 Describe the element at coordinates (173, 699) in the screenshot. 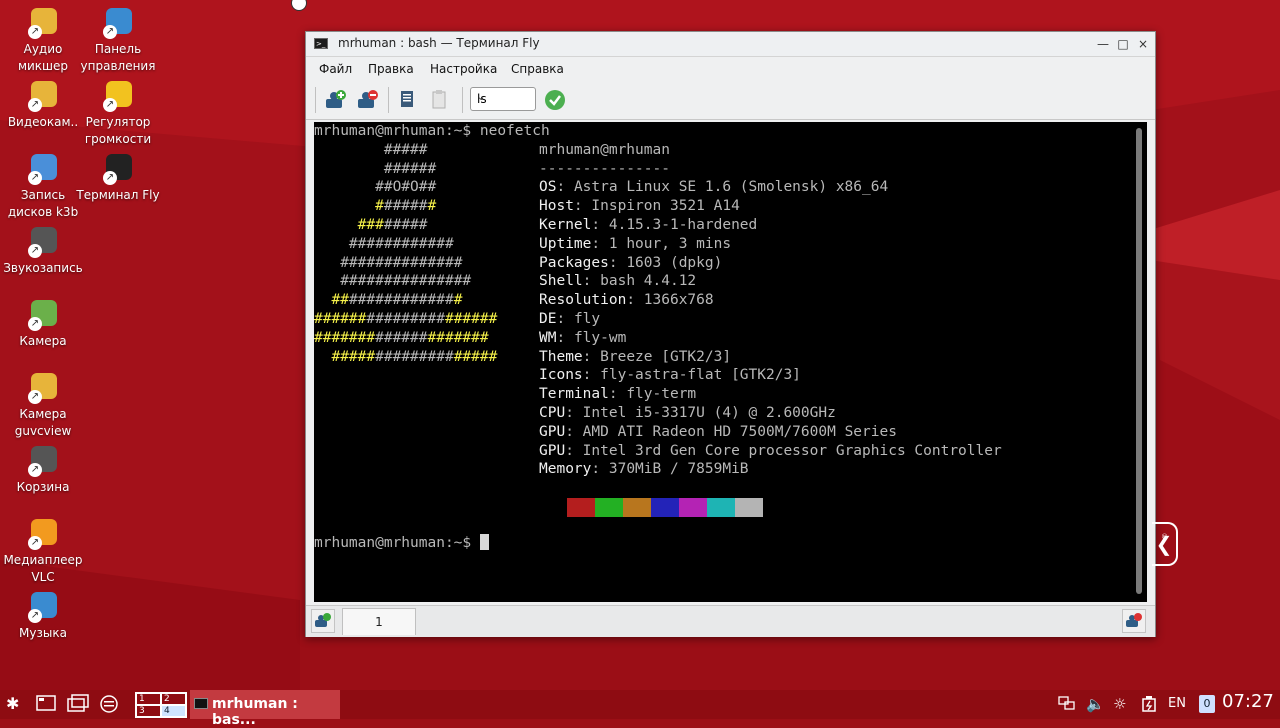

I see `workspace-2: 2` at that location.